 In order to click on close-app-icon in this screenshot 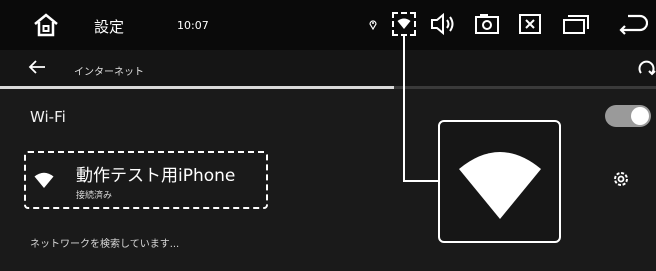, I will do `click(530, 24)`.